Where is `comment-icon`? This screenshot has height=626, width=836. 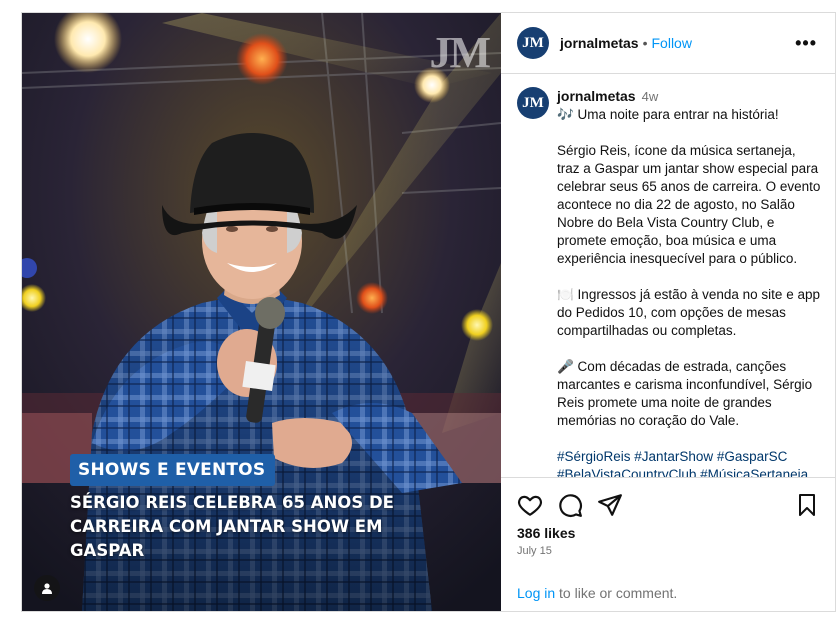
comment-icon is located at coordinates (570, 505).